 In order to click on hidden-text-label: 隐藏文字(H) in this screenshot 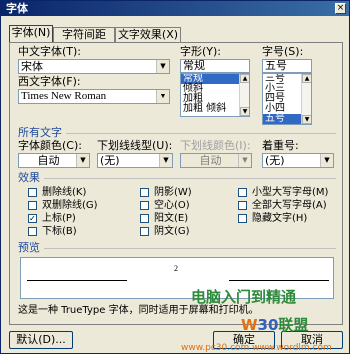, I will do `click(280, 218)`.